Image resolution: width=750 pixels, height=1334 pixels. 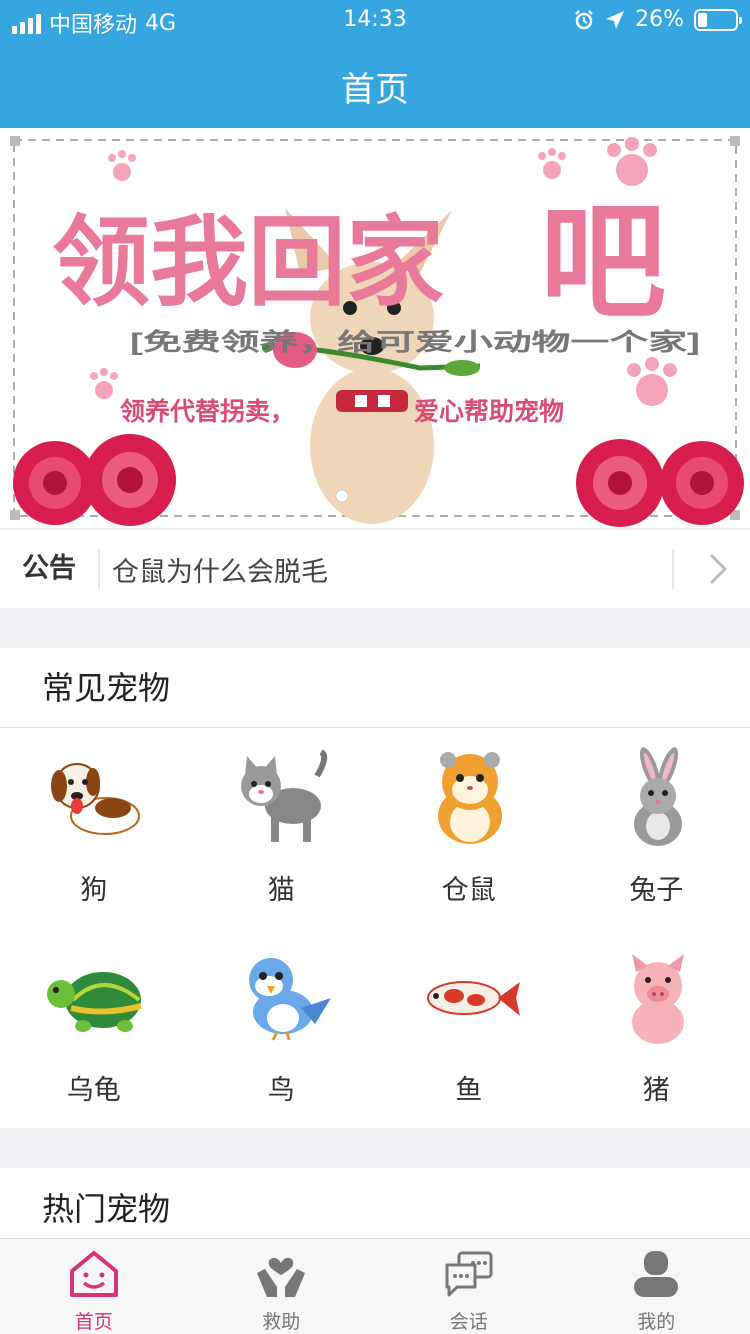 I want to click on tab-chat: 会话, so click(x=469, y=1286).